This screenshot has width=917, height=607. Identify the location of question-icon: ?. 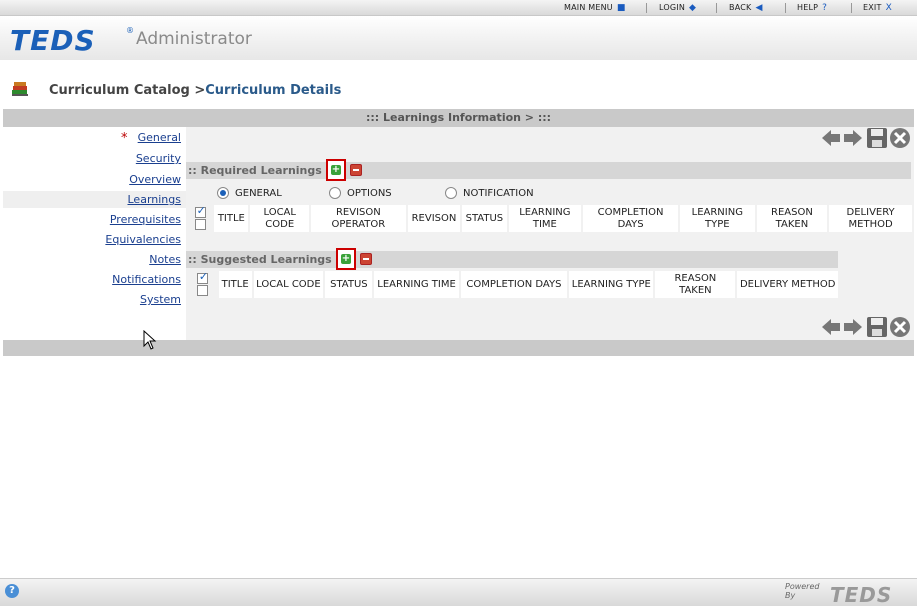
(825, 8).